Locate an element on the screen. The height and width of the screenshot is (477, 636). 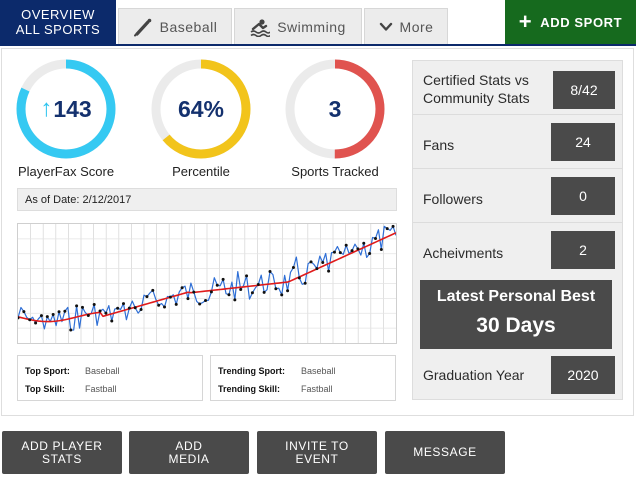
plus-icon: + is located at coordinates (525, 21).